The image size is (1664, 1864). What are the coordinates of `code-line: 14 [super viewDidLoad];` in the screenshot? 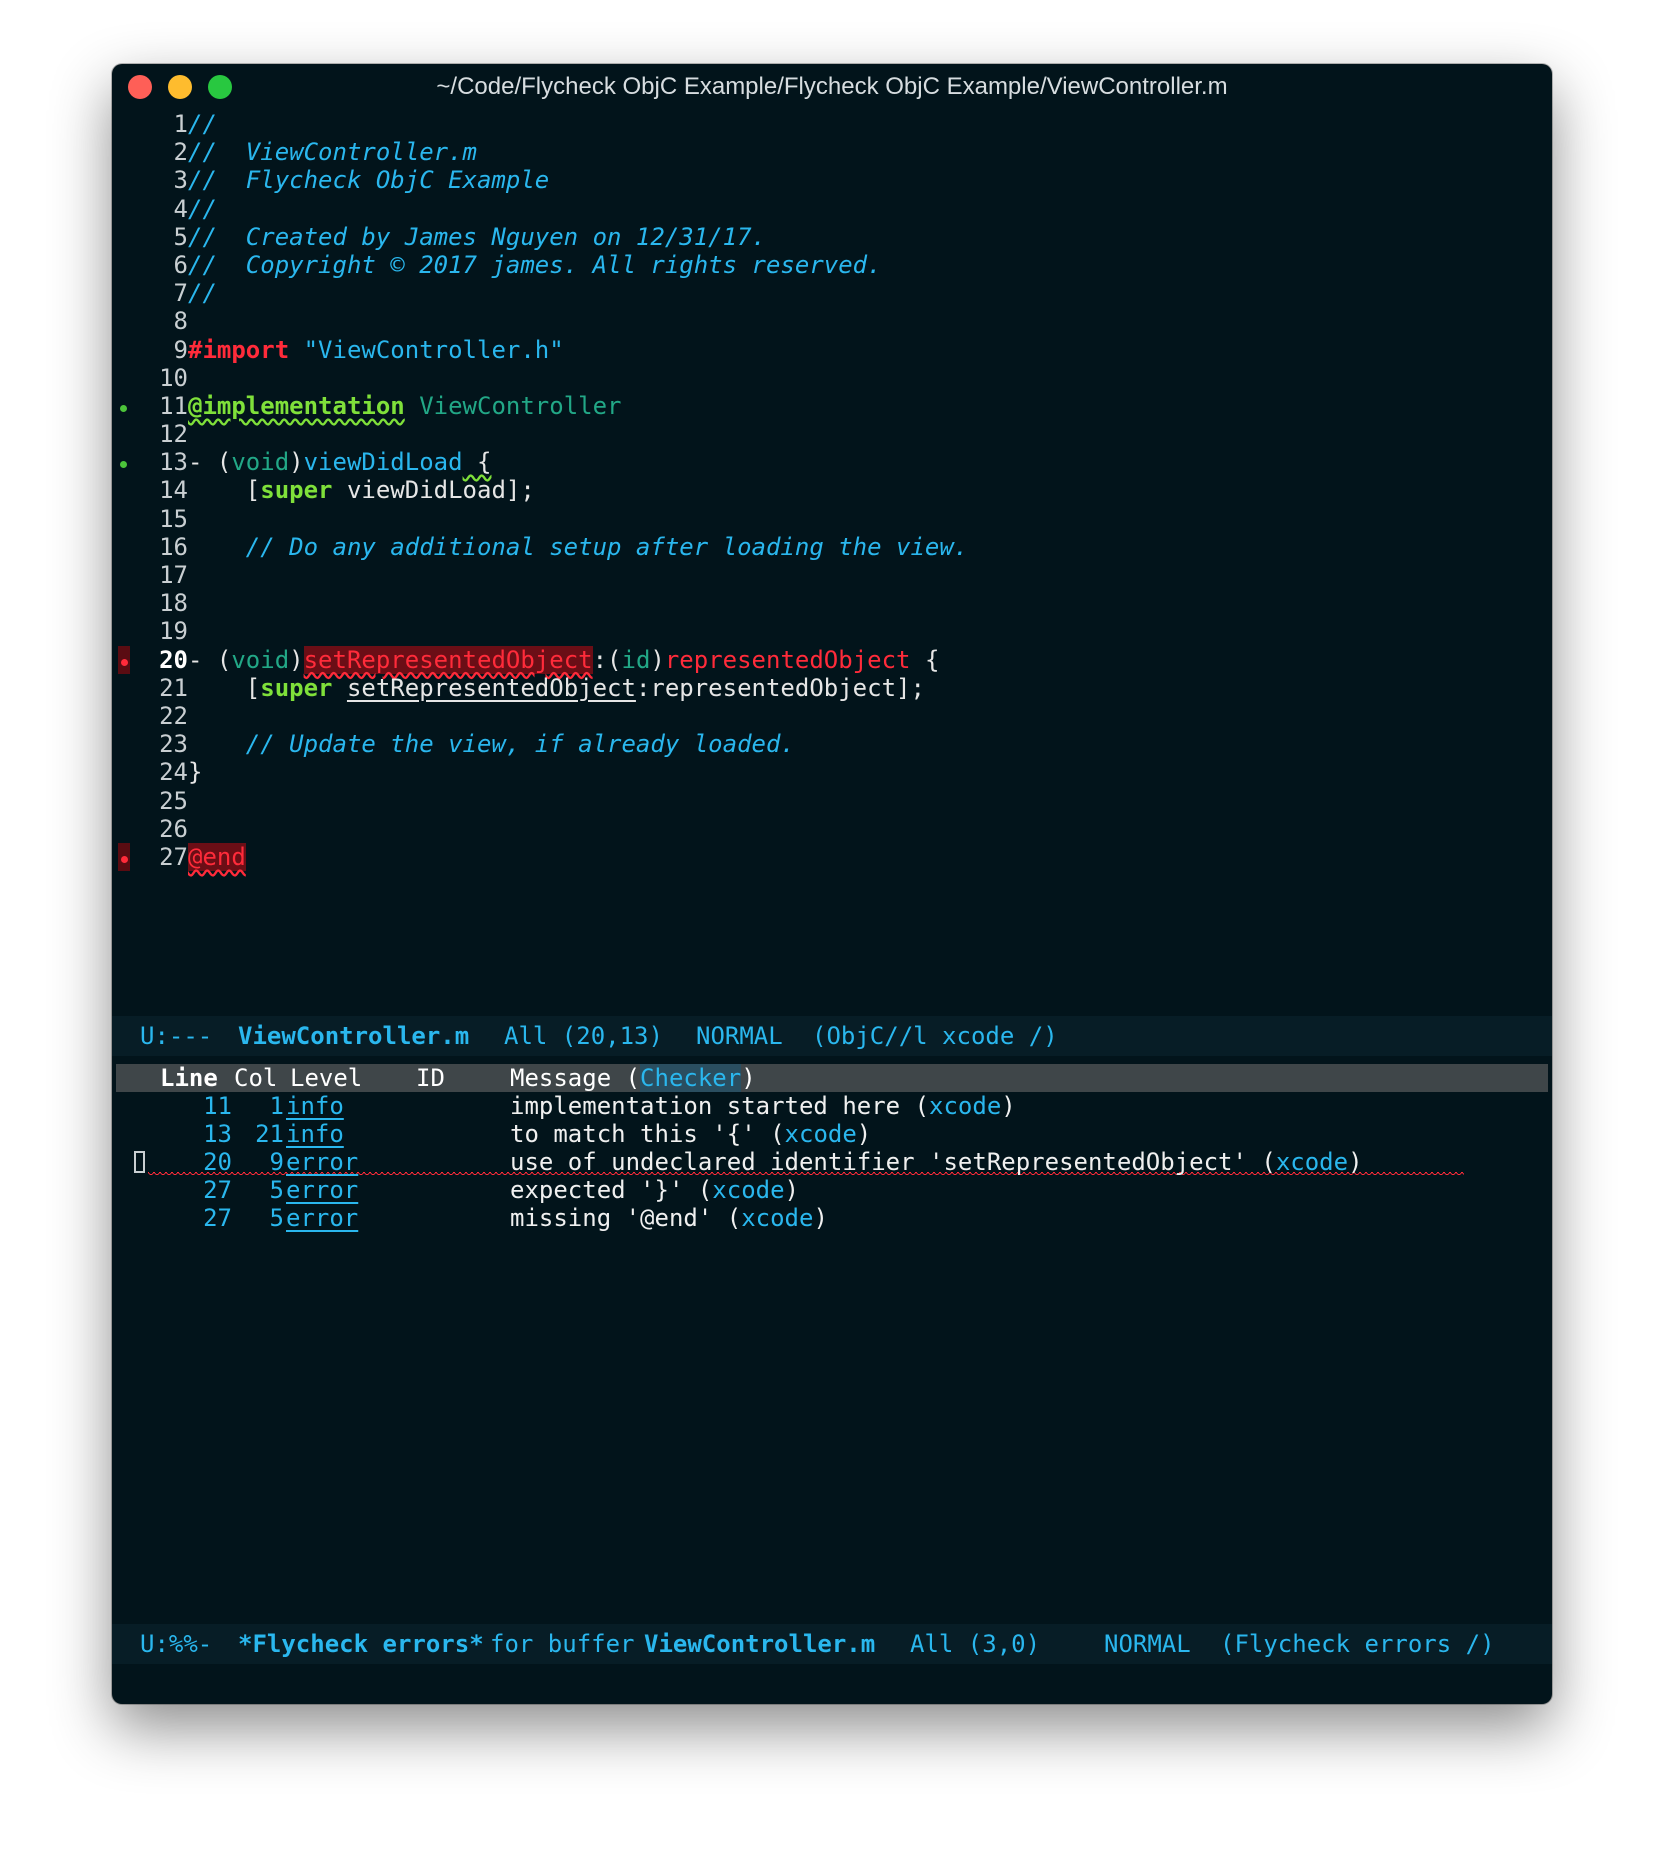 It's located at (832, 490).